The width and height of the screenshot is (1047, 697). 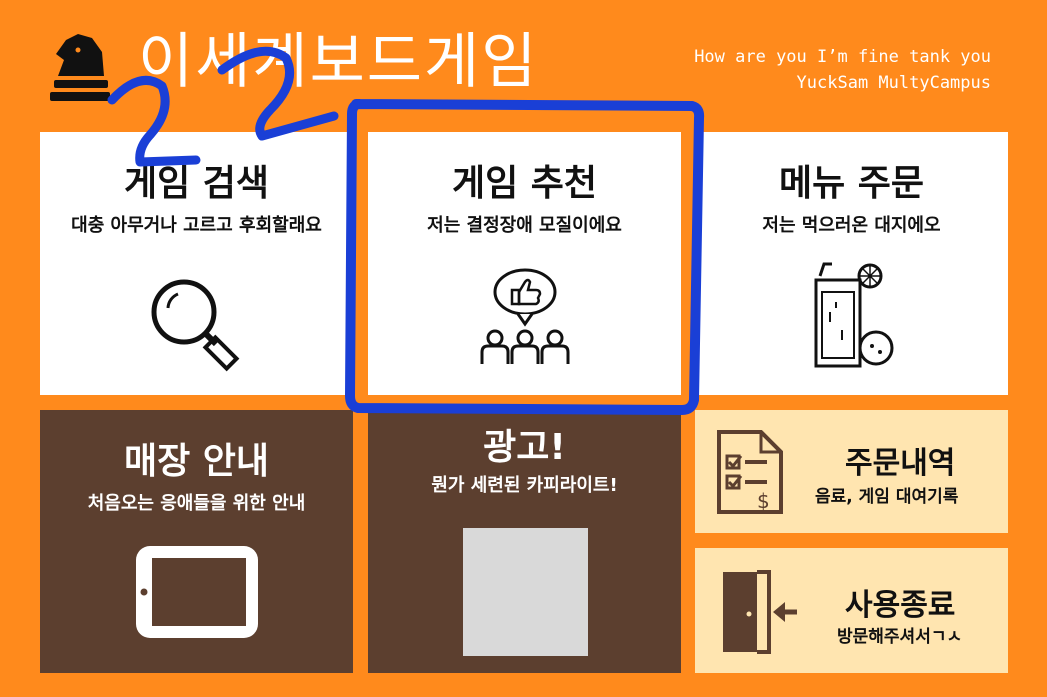 I want to click on order-history-card: $ 주문내역 음료, 게임 대여기록, so click(x=851, y=471).